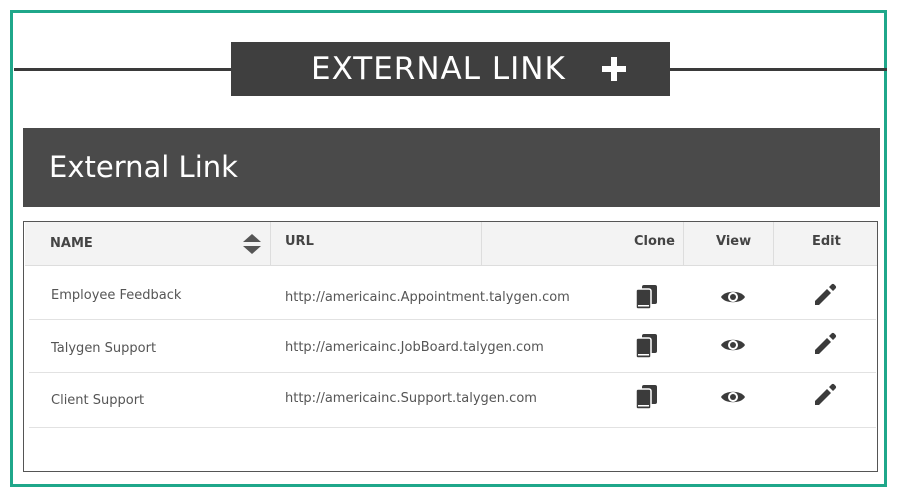 Image resolution: width=900 pixels, height=500 pixels. I want to click on row-name: Talygen Support, so click(103, 348).